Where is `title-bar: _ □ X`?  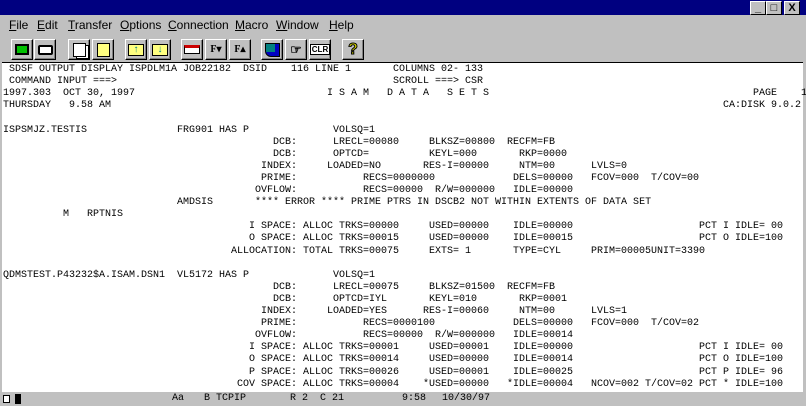
title-bar: _ □ X is located at coordinates (403, 7).